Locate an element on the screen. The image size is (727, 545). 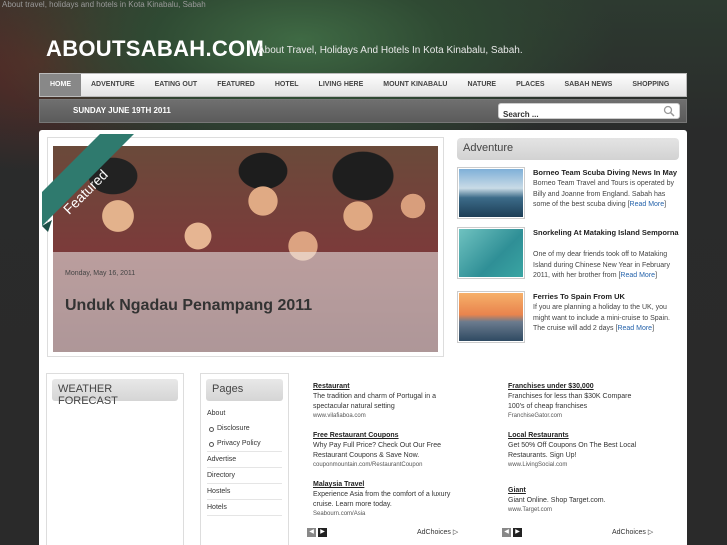
nav-sabah-news: SABAH NEWS is located at coordinates (589, 85).